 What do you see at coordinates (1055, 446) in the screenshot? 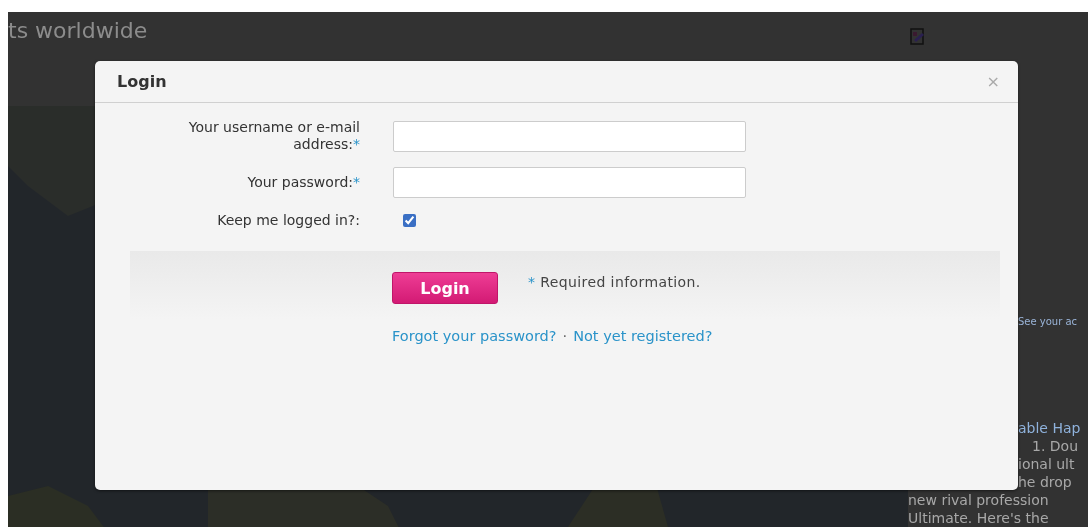
I see `article-text: 1. Dou` at bounding box center [1055, 446].